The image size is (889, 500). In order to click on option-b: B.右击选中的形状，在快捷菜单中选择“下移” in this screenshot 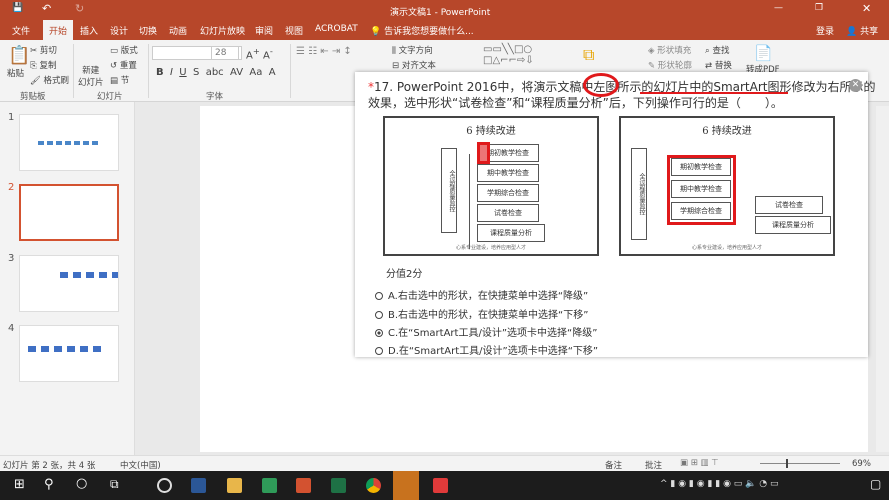, I will do `click(481, 313)`.